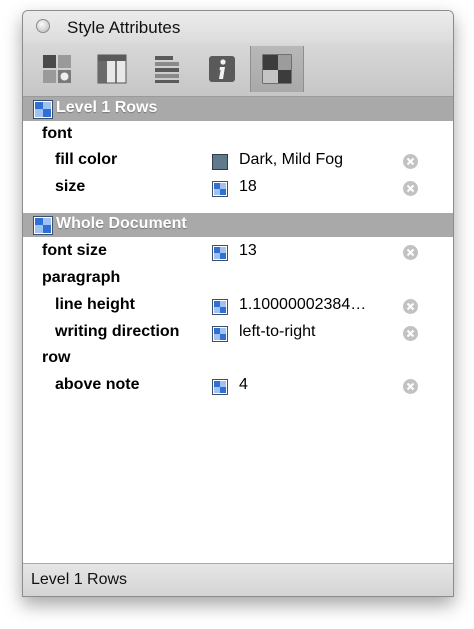  I want to click on attribute-value: 13, so click(248, 250).